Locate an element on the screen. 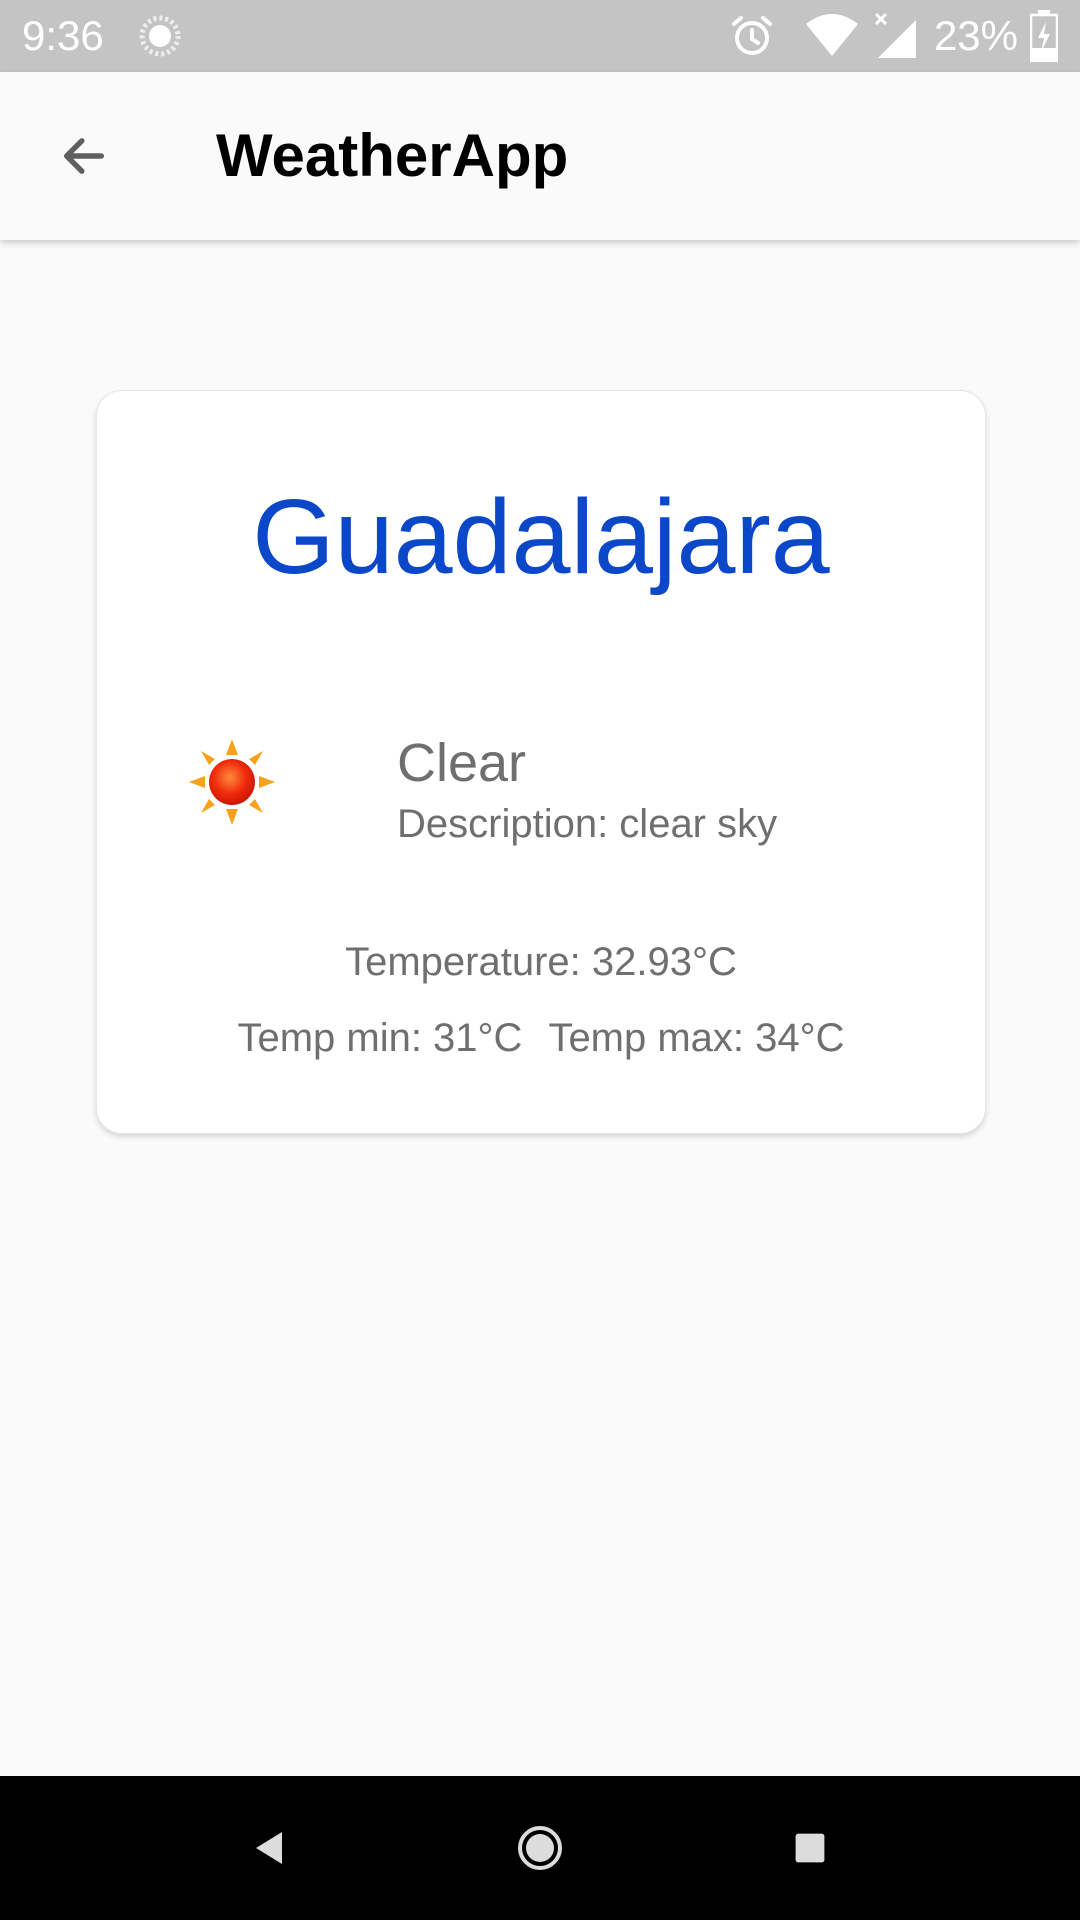 Image resolution: width=1080 pixels, height=1920 pixels. app-title: WeatherApp is located at coordinates (392, 155).